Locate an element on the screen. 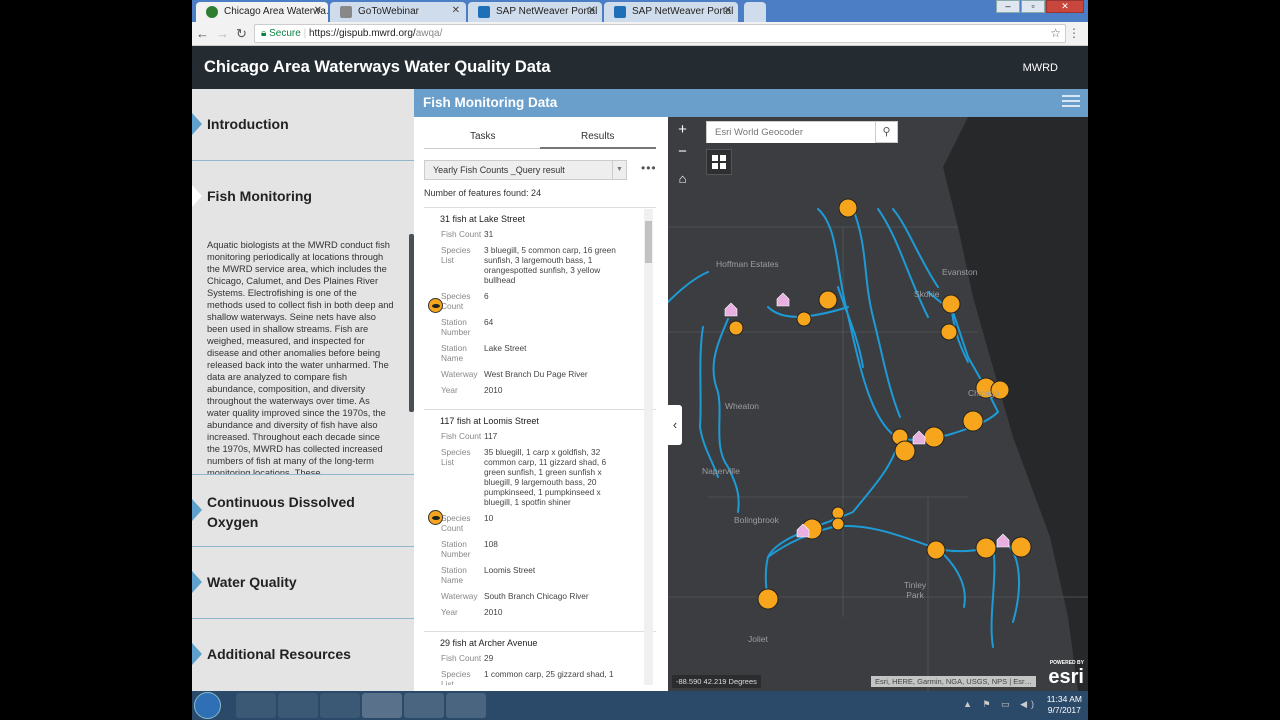  reload-icon: ↻ is located at coordinates (241, 34).